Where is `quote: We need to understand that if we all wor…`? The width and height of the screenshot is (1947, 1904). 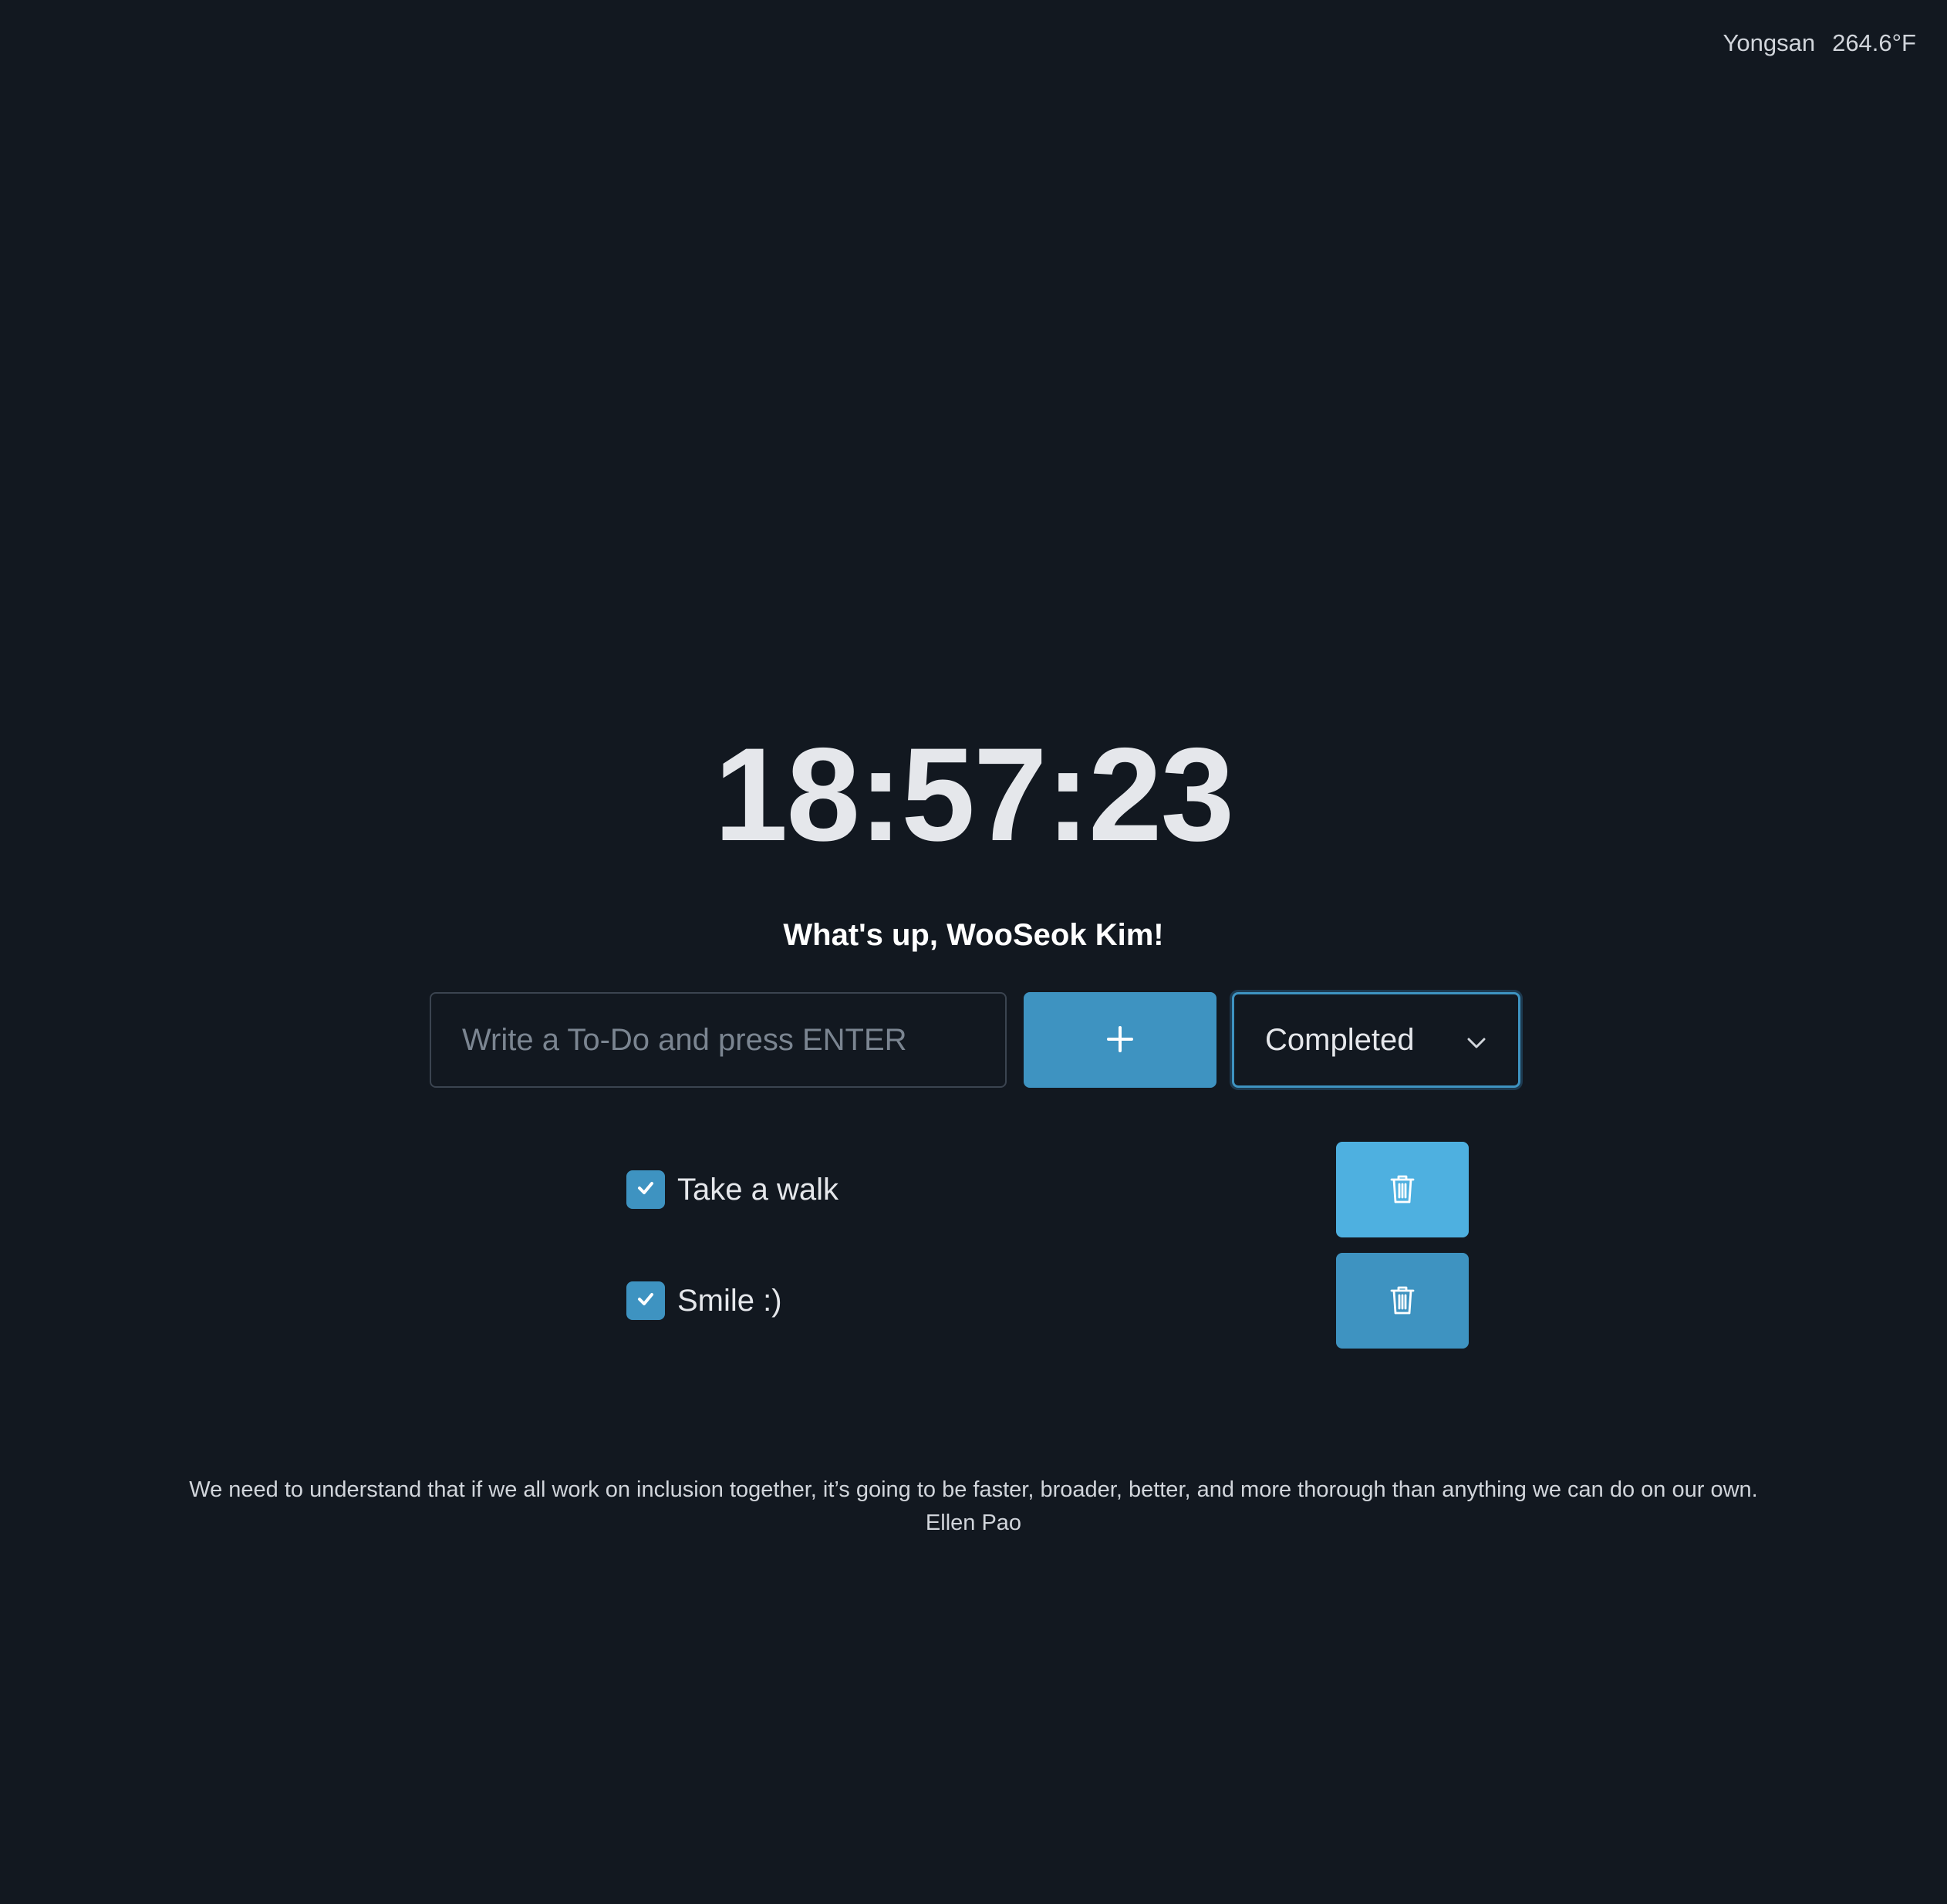
quote: We need to understand that if we all wor… is located at coordinates (973, 1507).